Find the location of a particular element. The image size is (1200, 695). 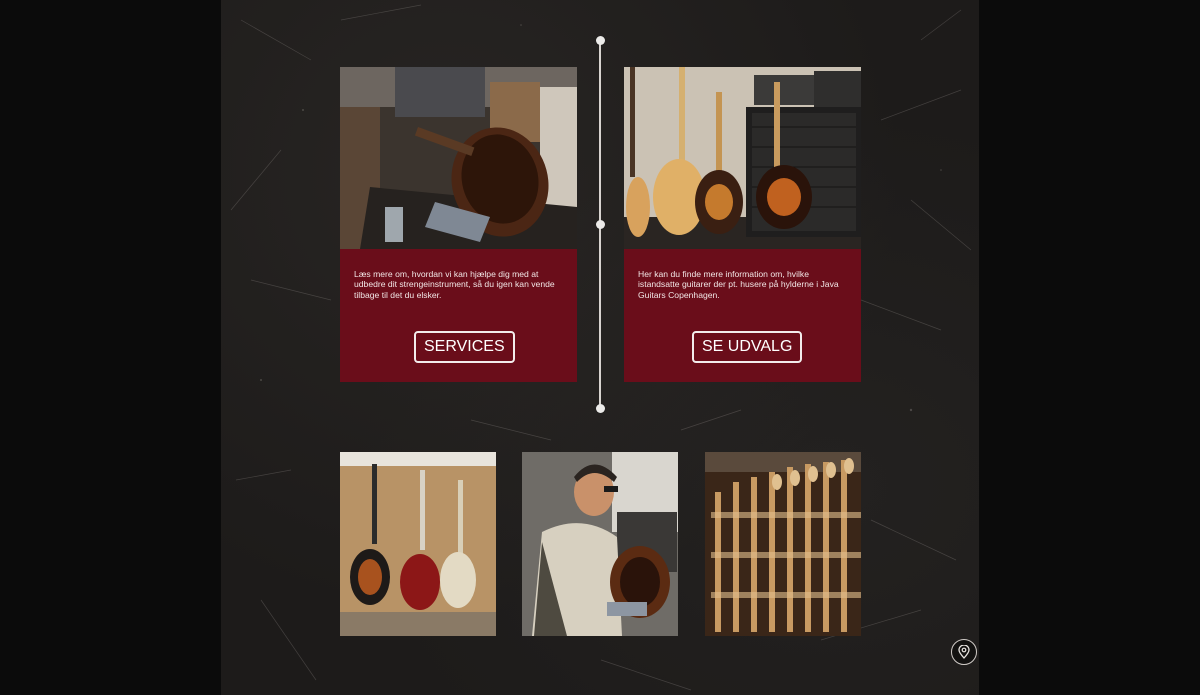

guitars-and-amplifiers-image is located at coordinates (742, 158).